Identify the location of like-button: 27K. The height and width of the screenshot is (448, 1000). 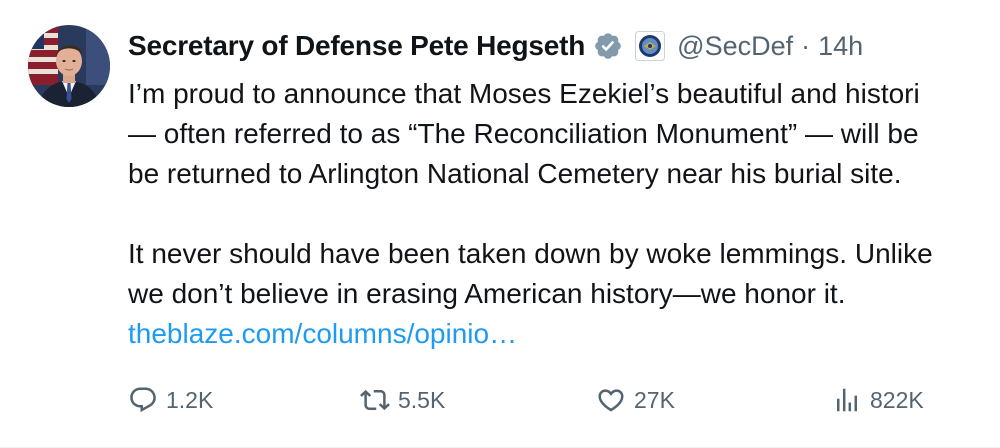
(635, 400).